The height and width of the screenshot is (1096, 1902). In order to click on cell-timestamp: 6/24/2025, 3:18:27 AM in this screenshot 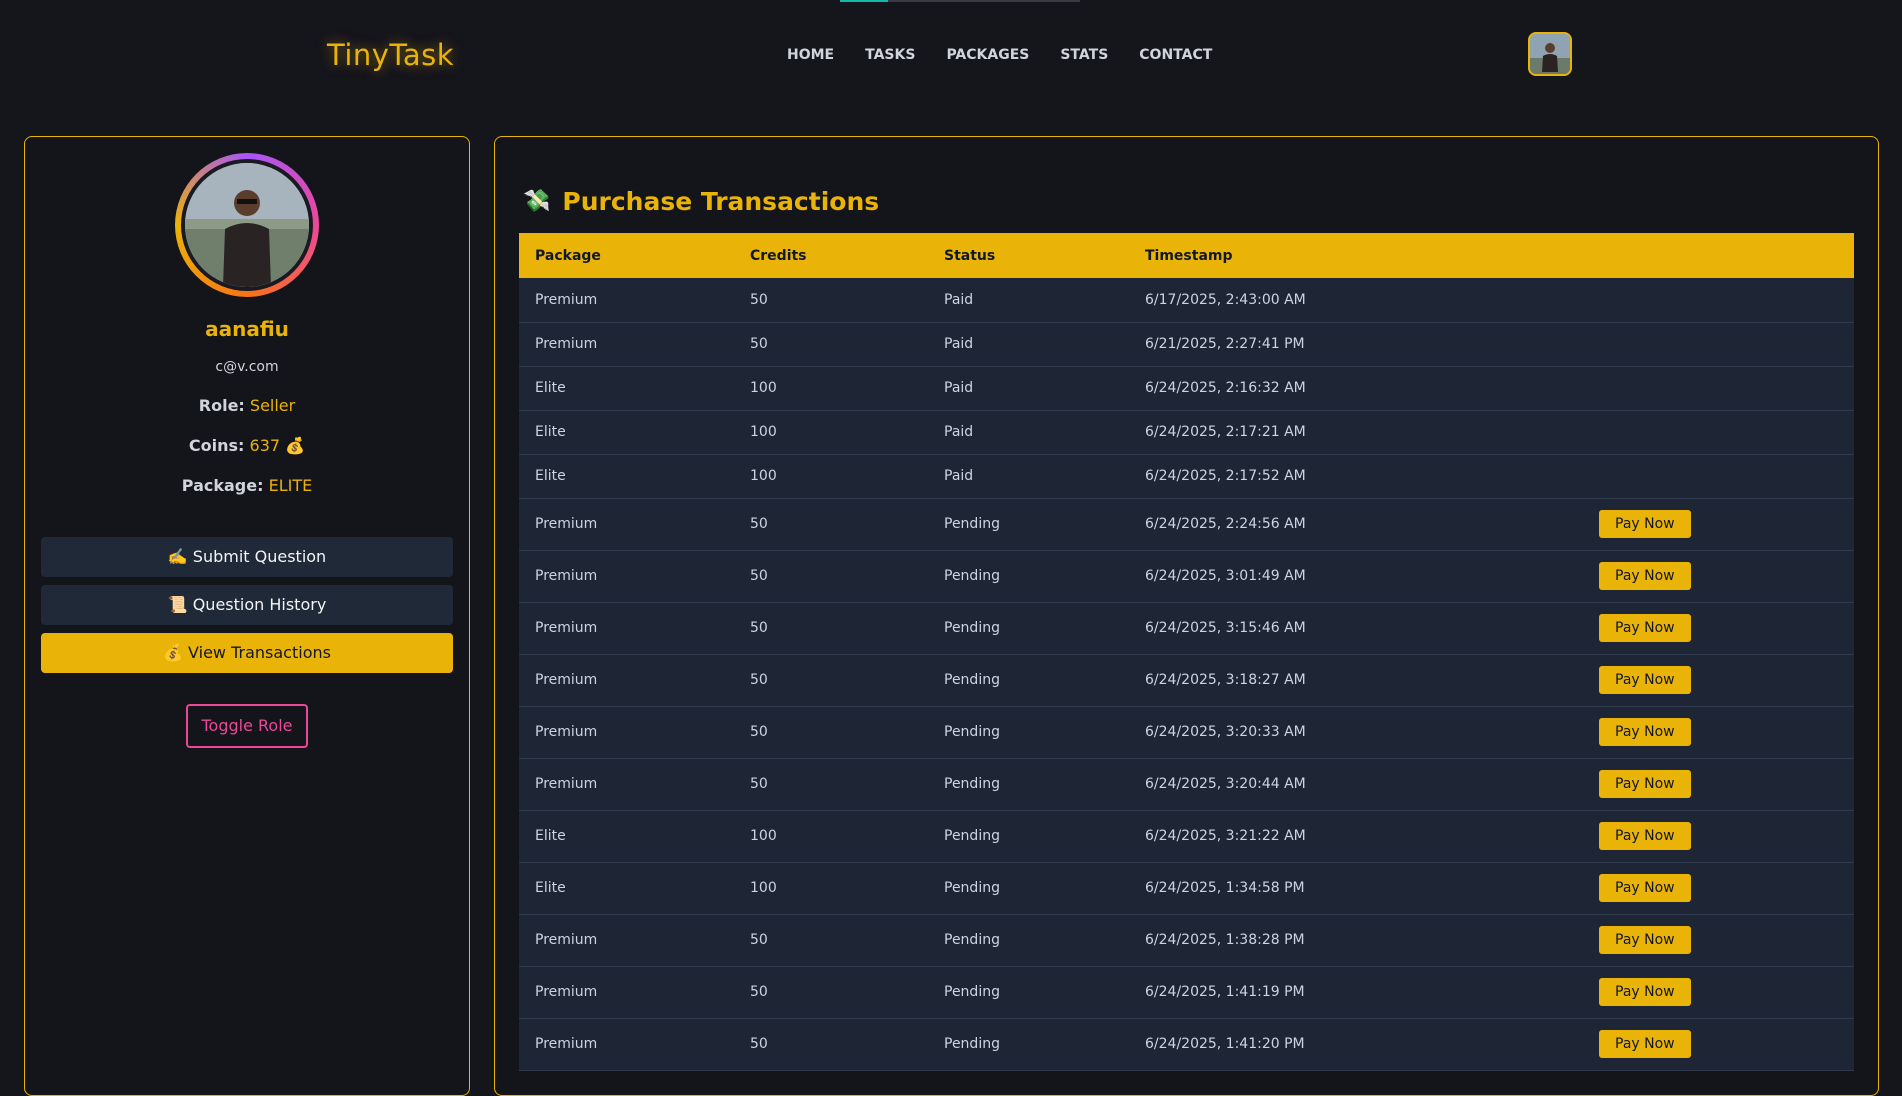, I will do `click(1225, 680)`.